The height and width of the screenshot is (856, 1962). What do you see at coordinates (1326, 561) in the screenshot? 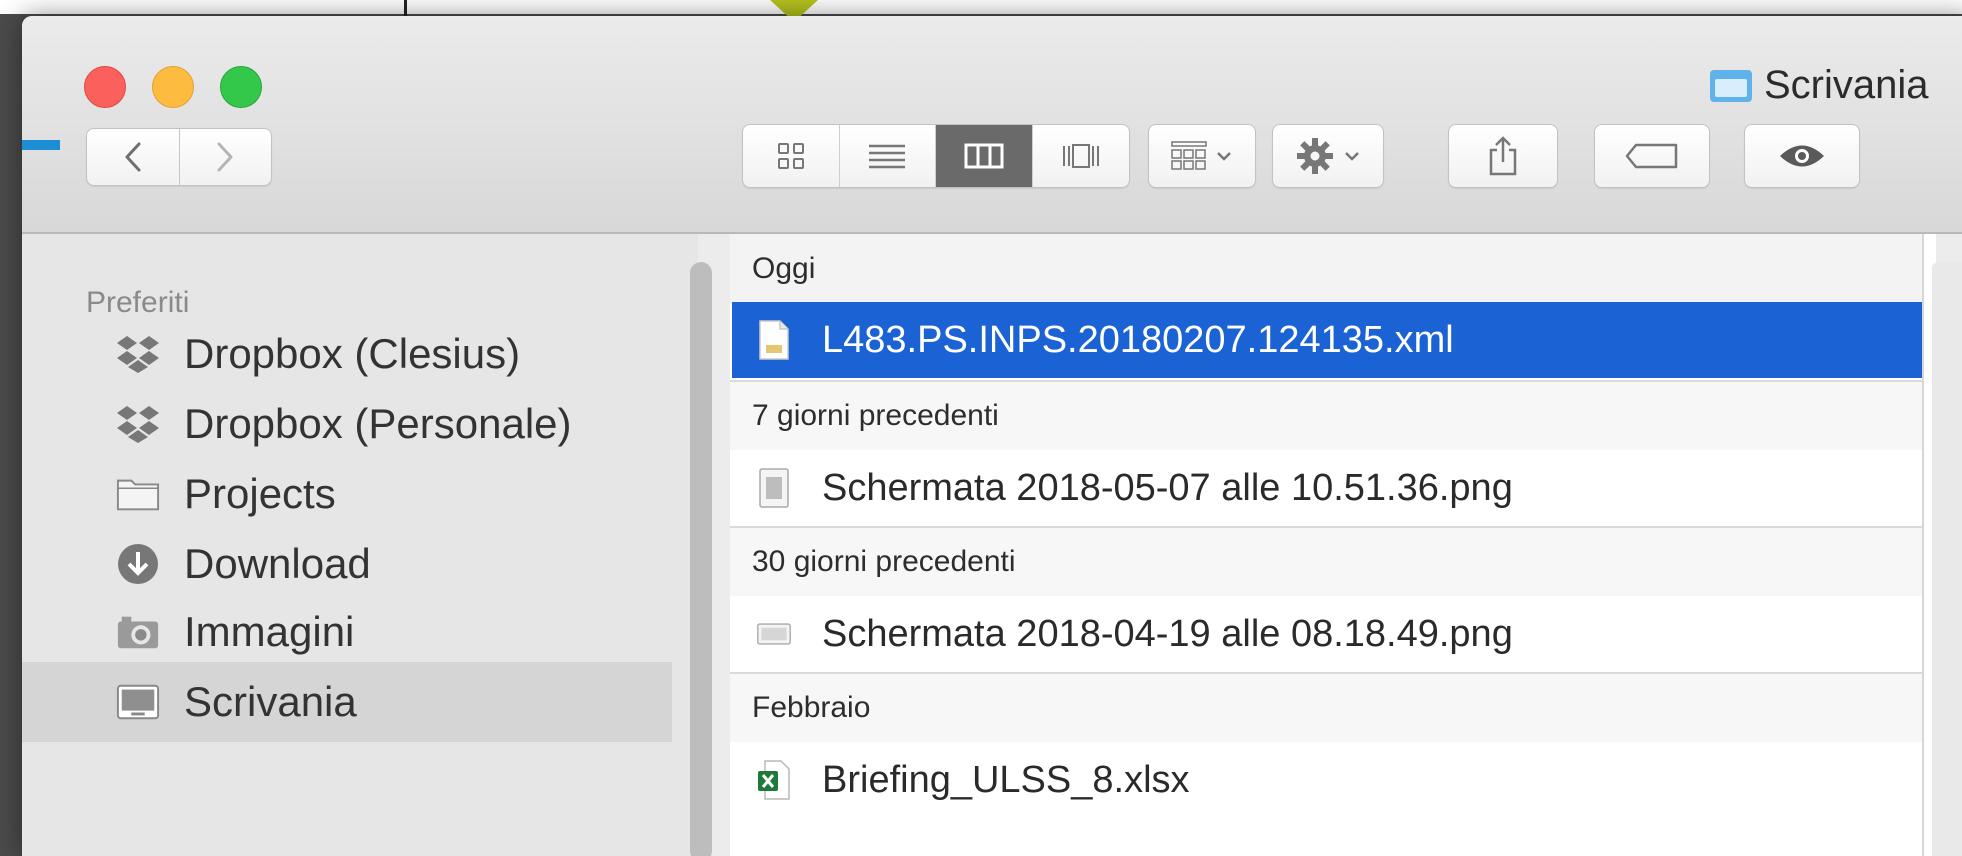
I see `group-header-30-giorni: 30 giorni precedenti` at bounding box center [1326, 561].